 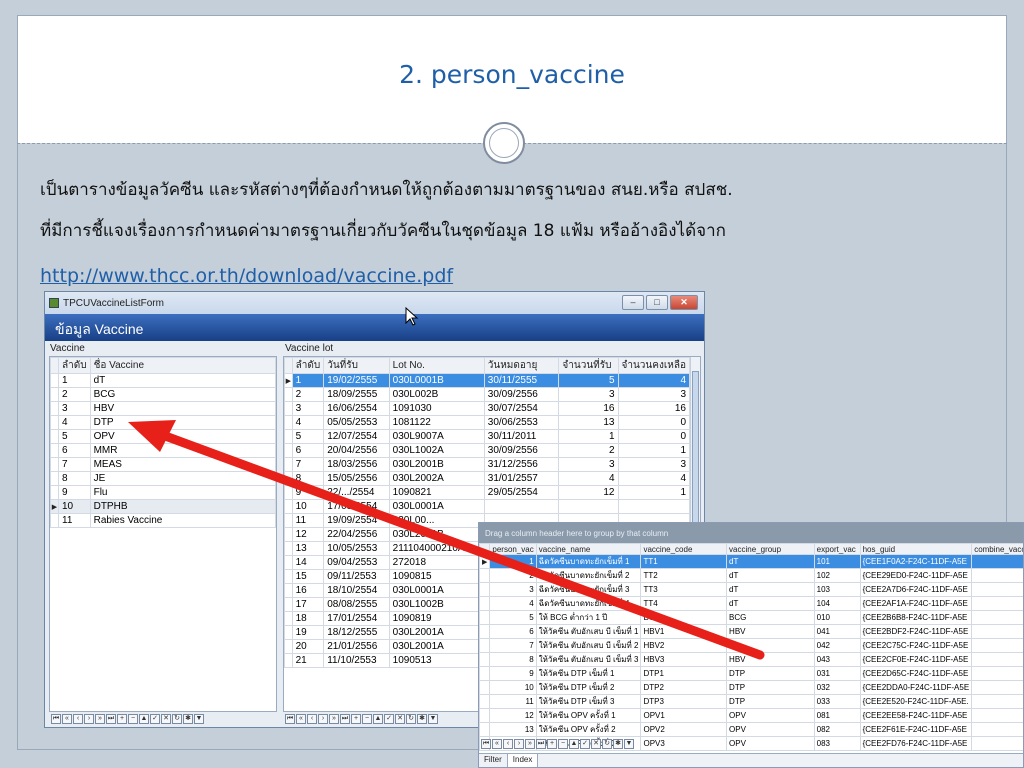 What do you see at coordinates (163, 492) in the screenshot?
I see `vaccine-row: 9 Flu` at bounding box center [163, 492].